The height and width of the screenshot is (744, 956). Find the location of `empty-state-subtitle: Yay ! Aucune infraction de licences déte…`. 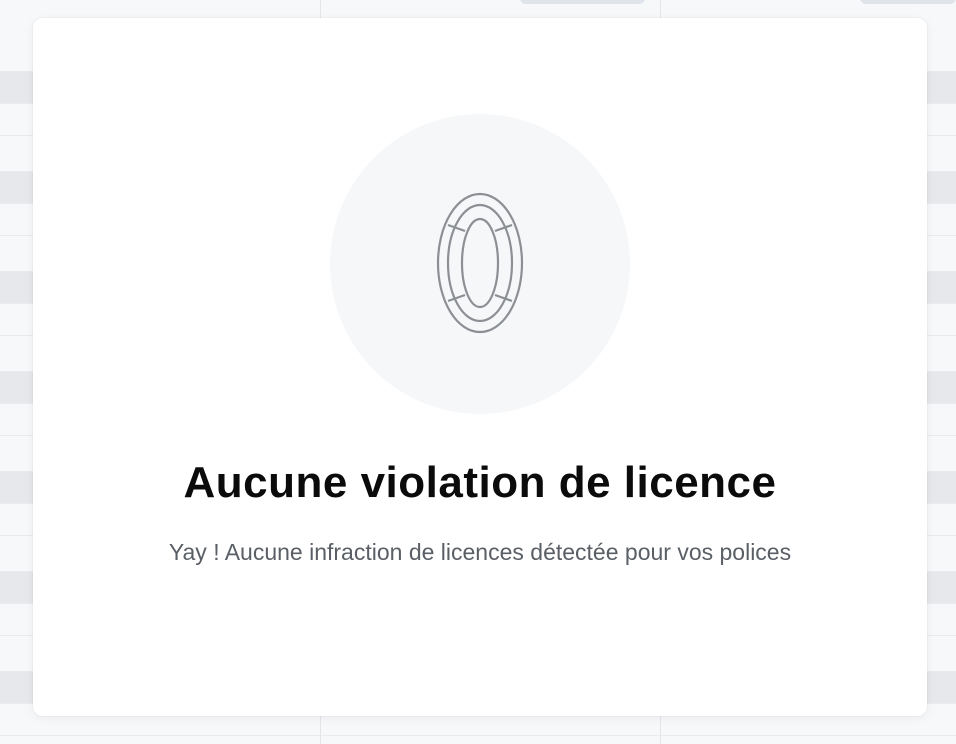

empty-state-subtitle: Yay ! Aucune infraction de licences déte… is located at coordinates (480, 552).